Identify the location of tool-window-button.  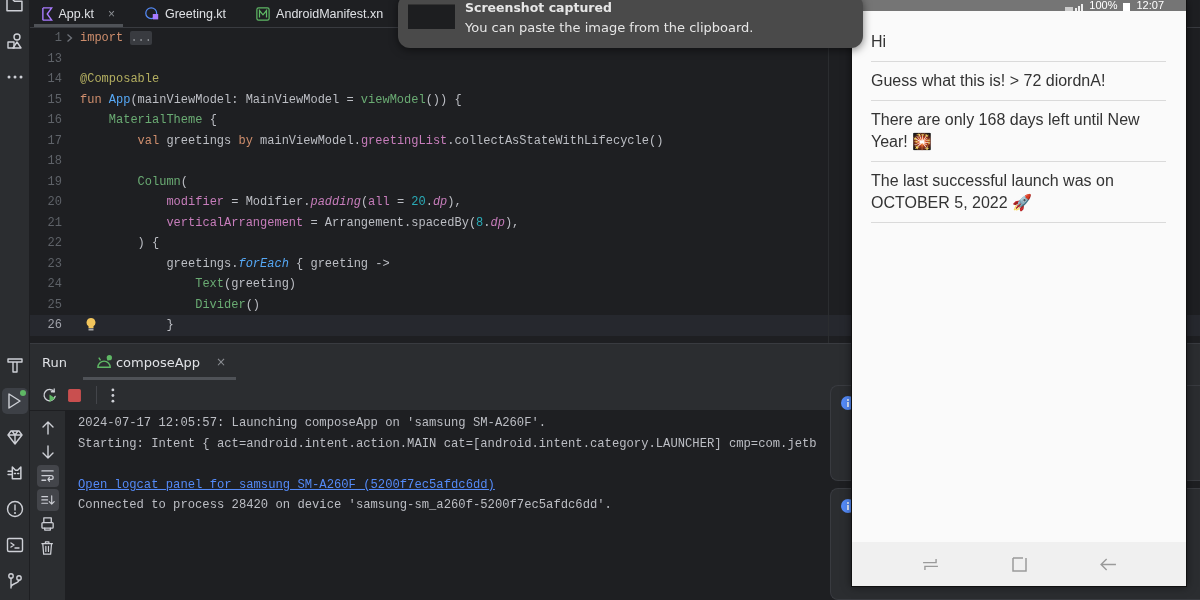
(14, 401).